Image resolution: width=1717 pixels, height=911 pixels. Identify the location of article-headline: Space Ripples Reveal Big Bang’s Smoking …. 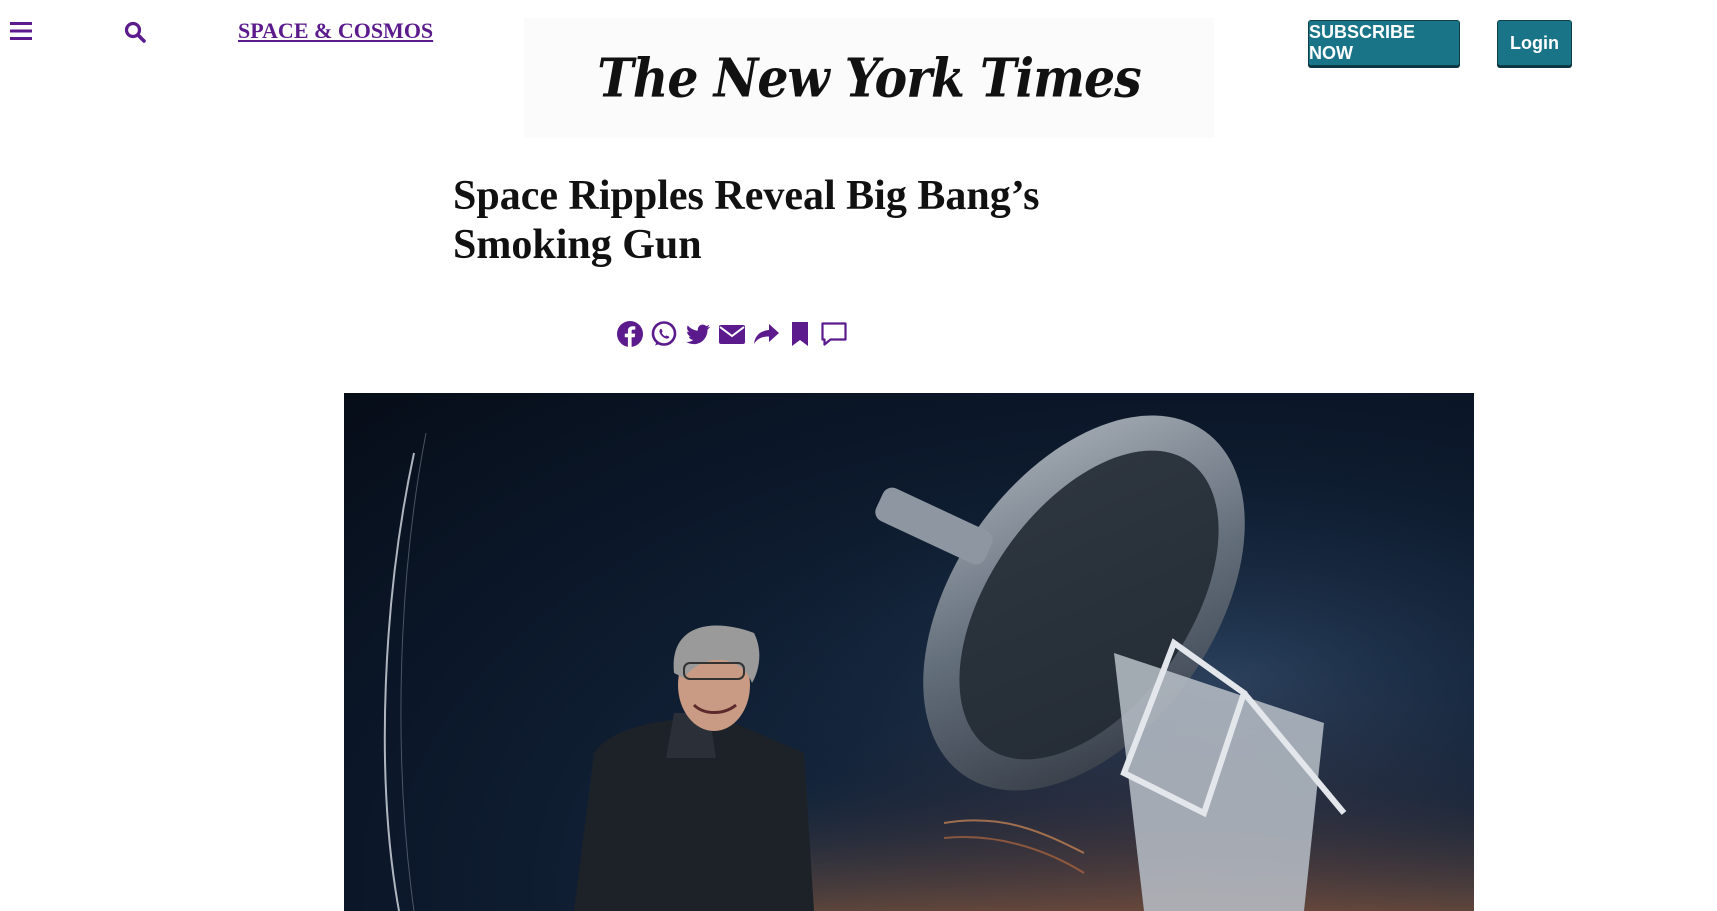
(746, 220).